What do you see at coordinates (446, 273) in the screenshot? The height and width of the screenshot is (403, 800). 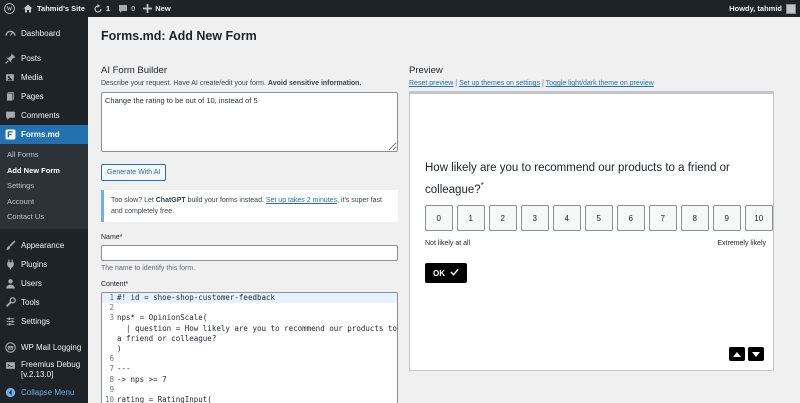 I see `ok-button: OK` at bounding box center [446, 273].